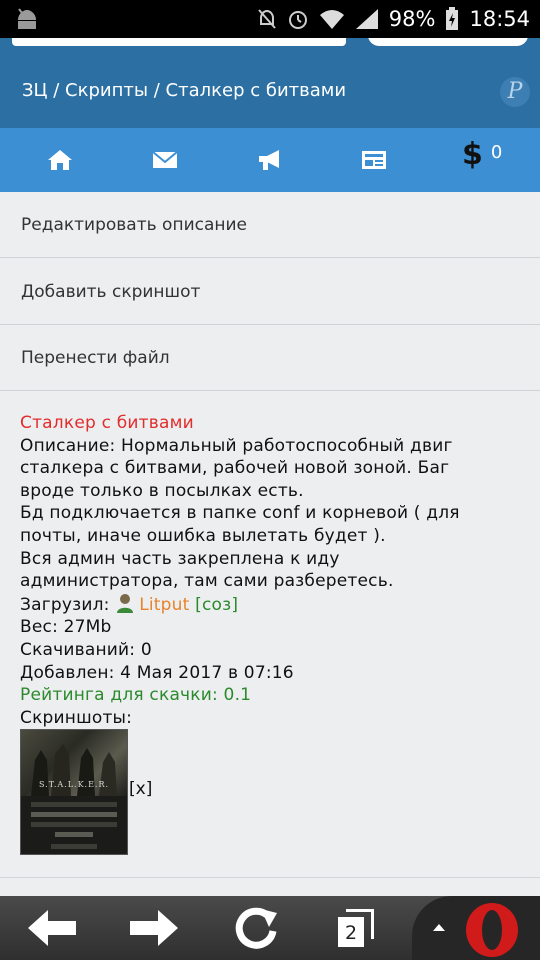  I want to click on reload-icon, so click(256, 928).